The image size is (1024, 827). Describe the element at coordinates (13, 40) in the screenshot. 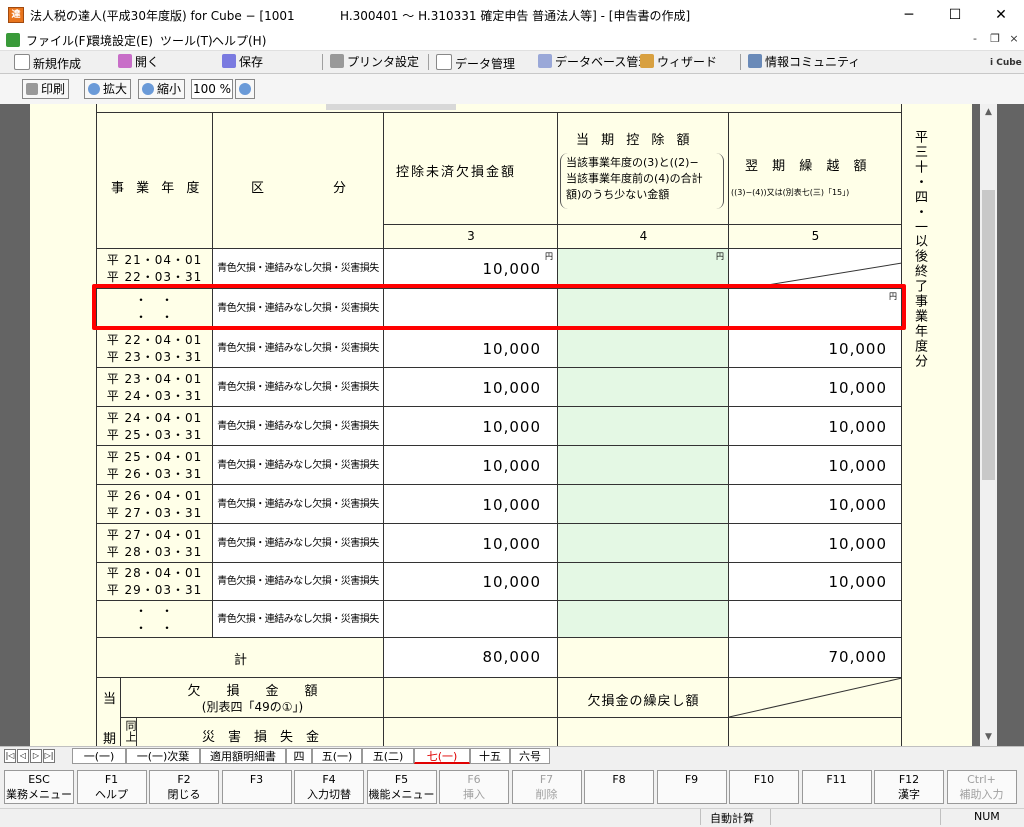

I see `doc-icon` at that location.